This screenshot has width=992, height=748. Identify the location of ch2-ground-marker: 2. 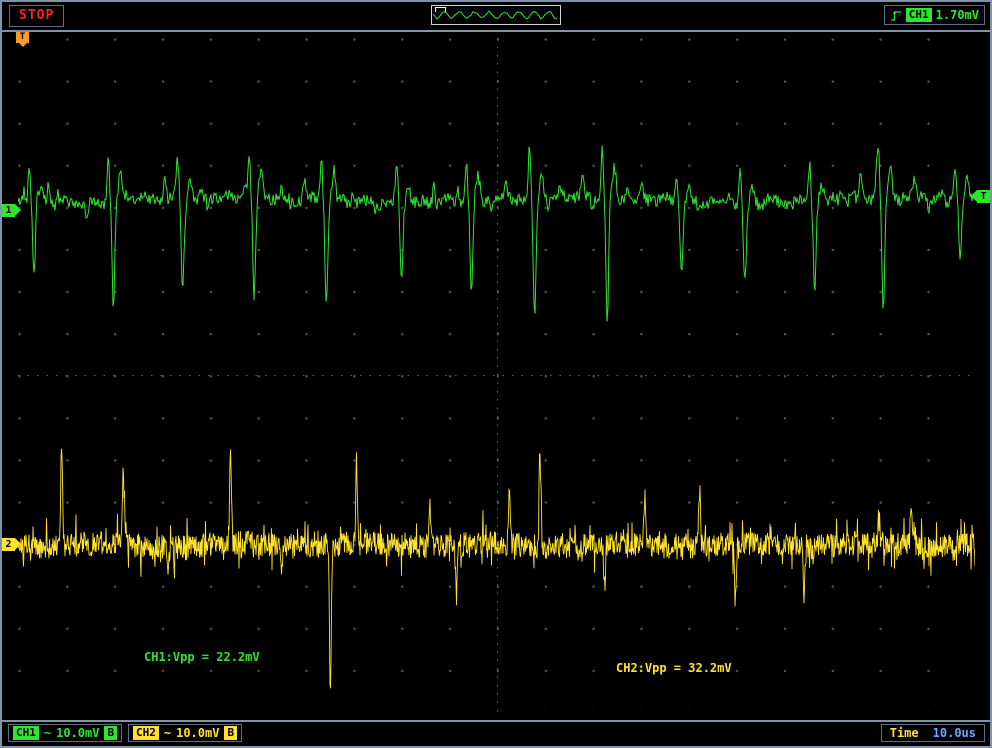
(11, 544).